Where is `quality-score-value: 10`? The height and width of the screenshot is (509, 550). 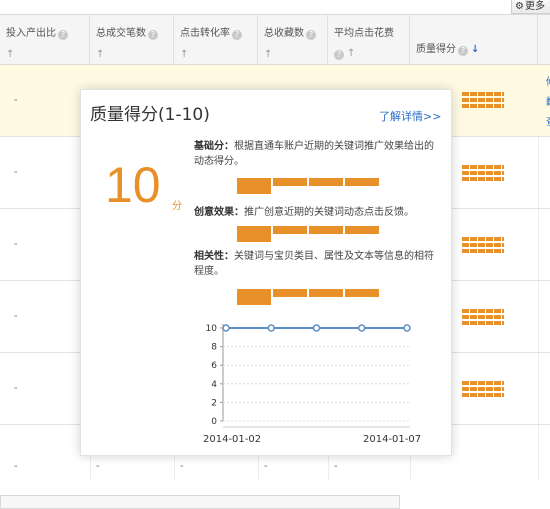 quality-score-value: 10 is located at coordinates (133, 185).